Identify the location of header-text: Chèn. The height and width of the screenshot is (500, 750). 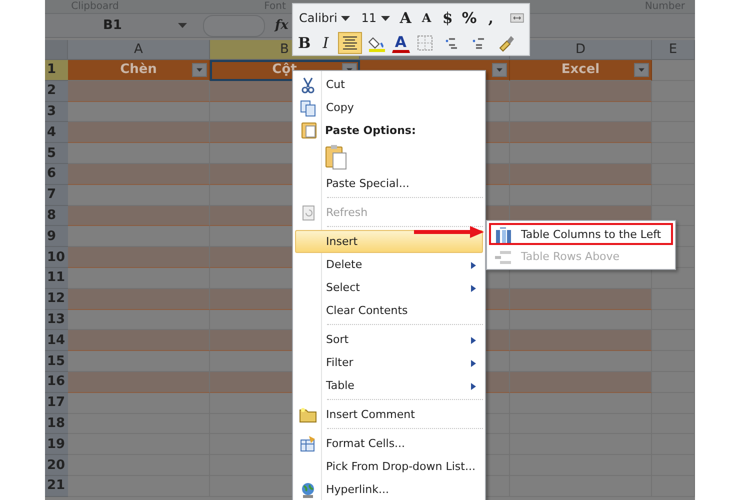
(138, 70).